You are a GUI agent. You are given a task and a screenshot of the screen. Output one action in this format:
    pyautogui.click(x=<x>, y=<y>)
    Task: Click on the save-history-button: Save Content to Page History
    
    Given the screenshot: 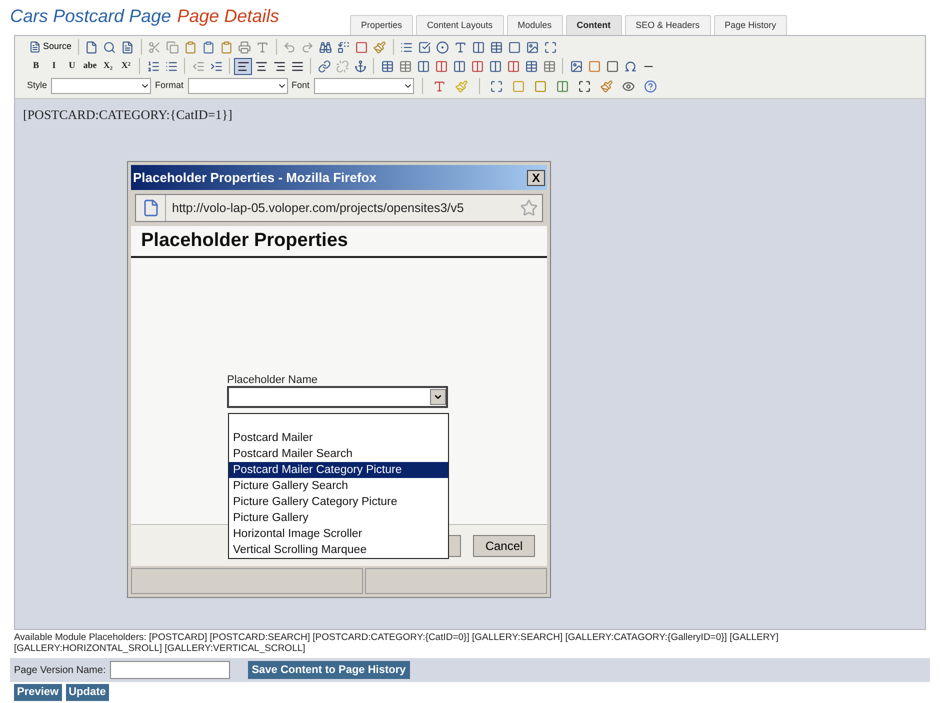 What is the action you would take?
    pyautogui.click(x=329, y=670)
    